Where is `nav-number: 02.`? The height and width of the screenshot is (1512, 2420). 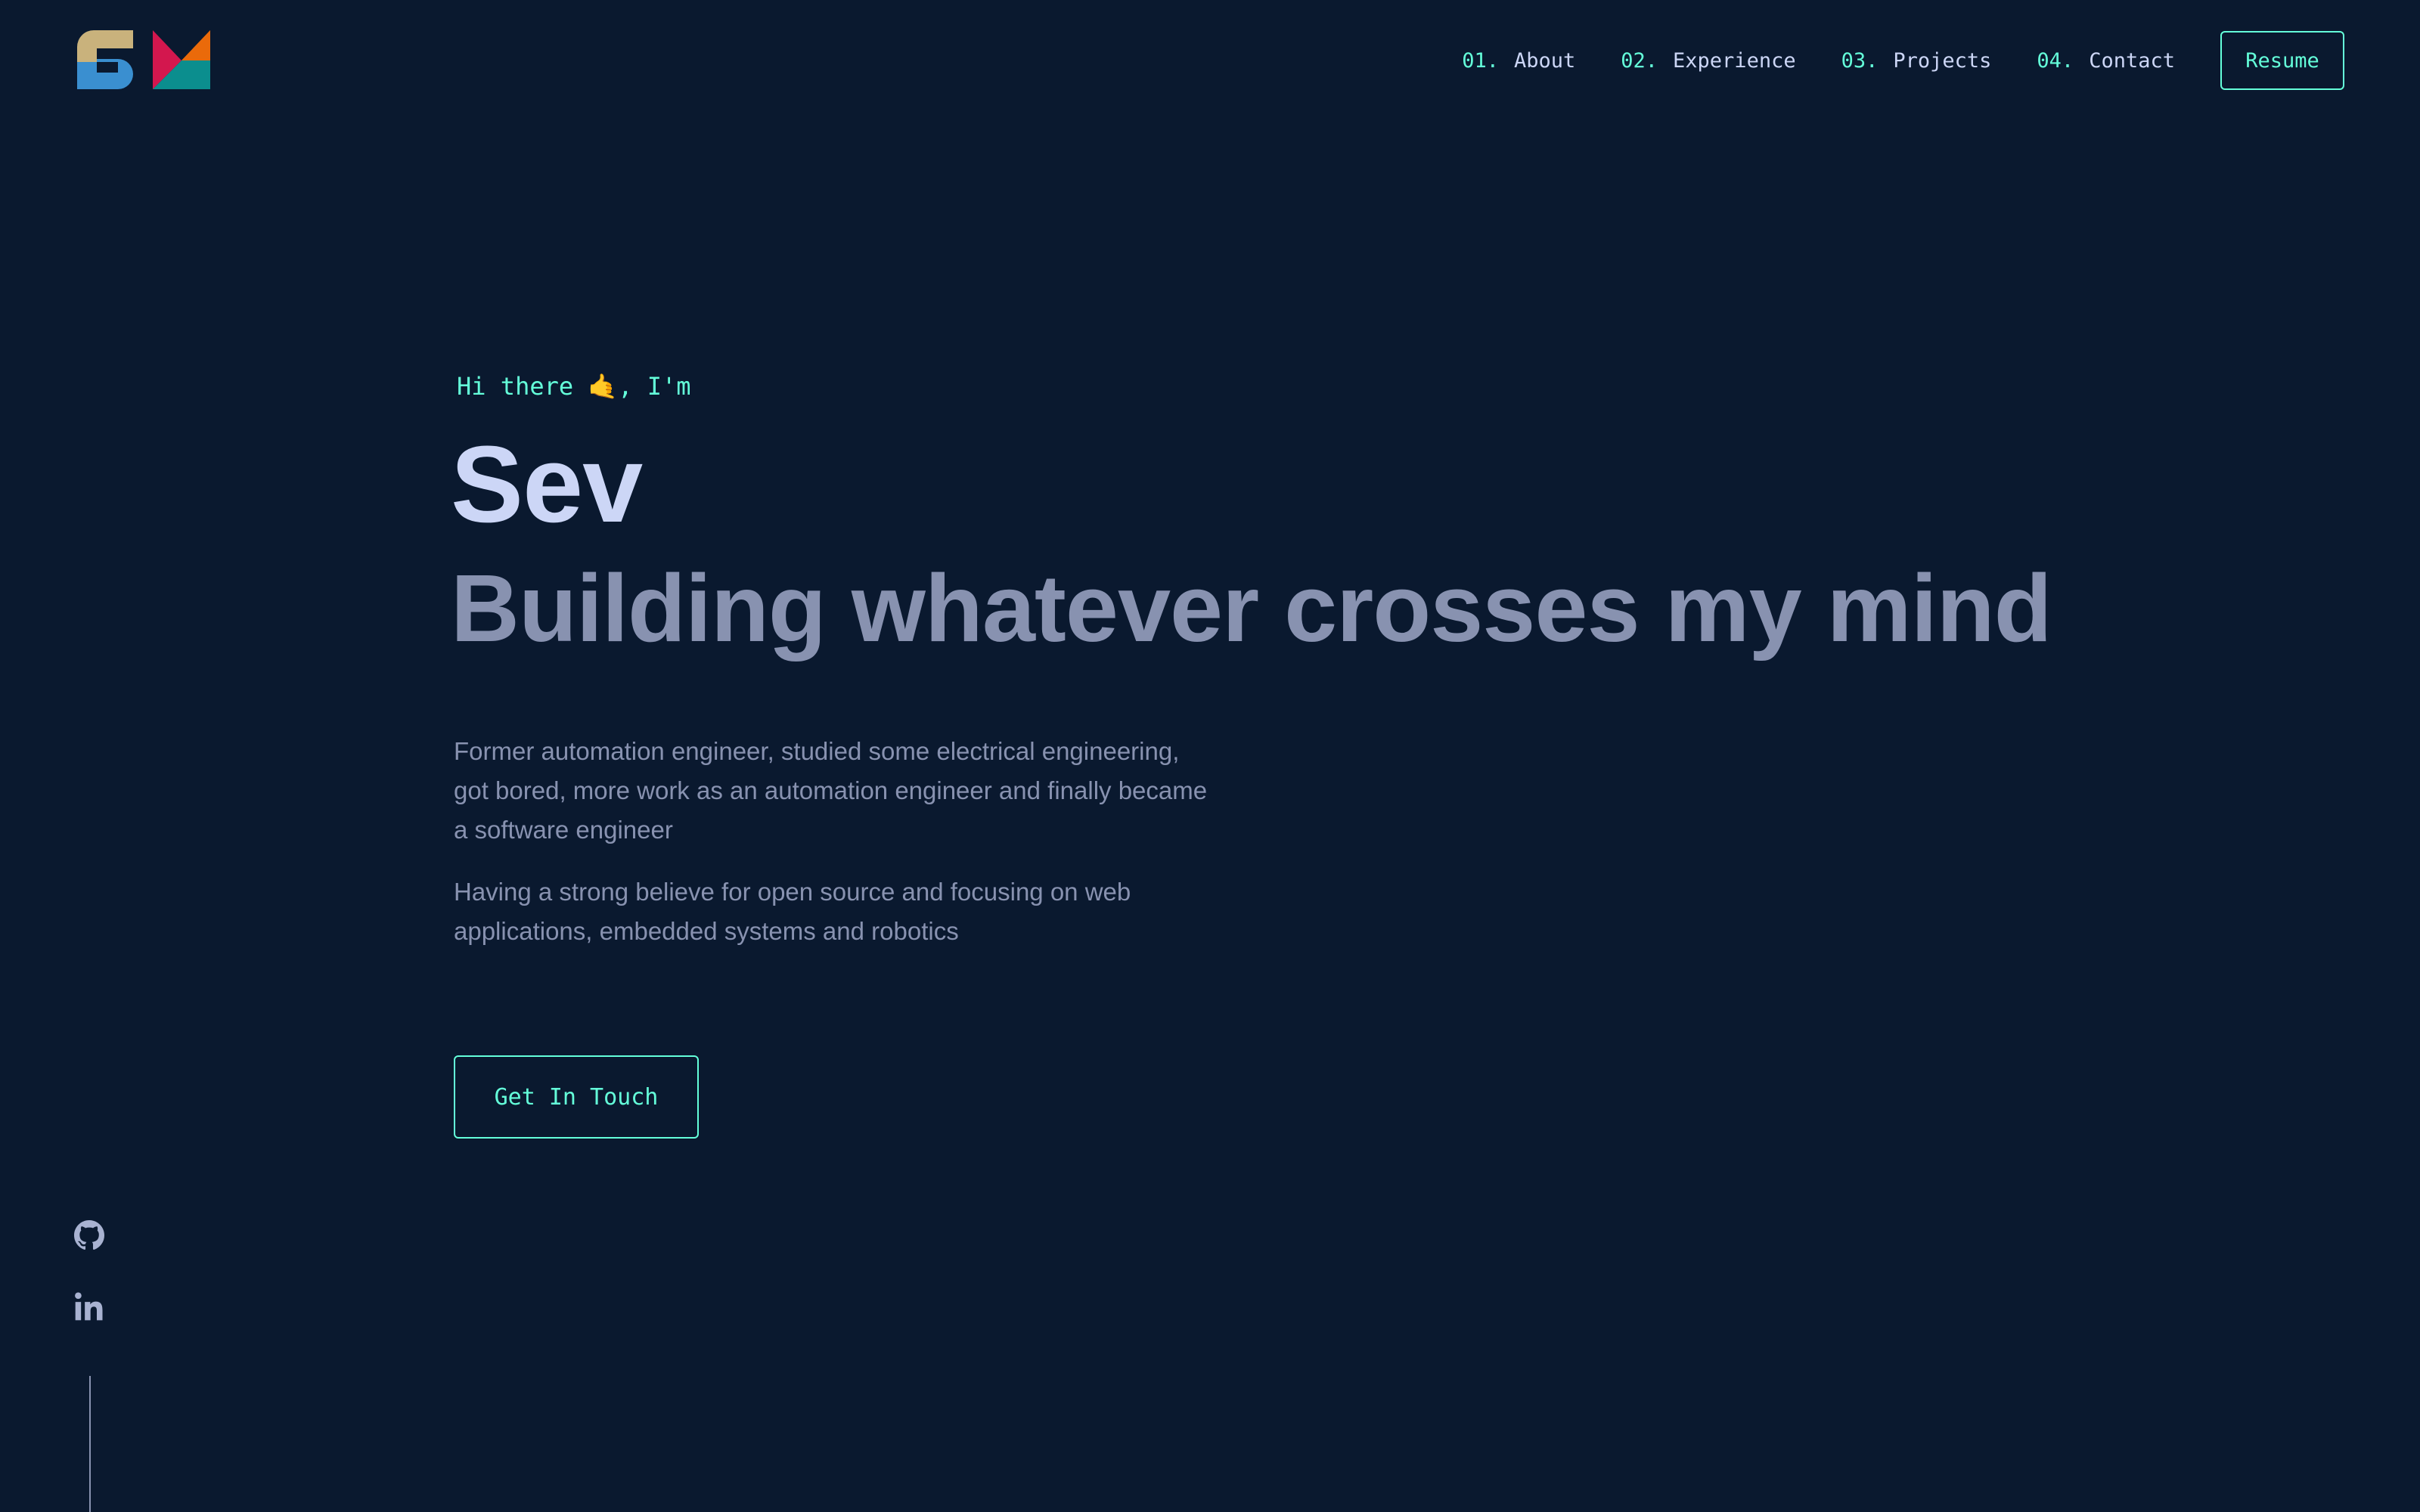 nav-number: 02. is located at coordinates (1639, 60).